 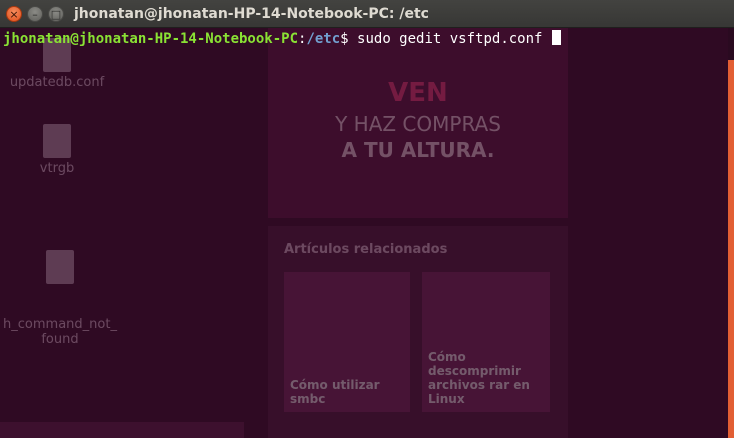 I want to click on prompt-path: /etc, so click(x=323, y=39).